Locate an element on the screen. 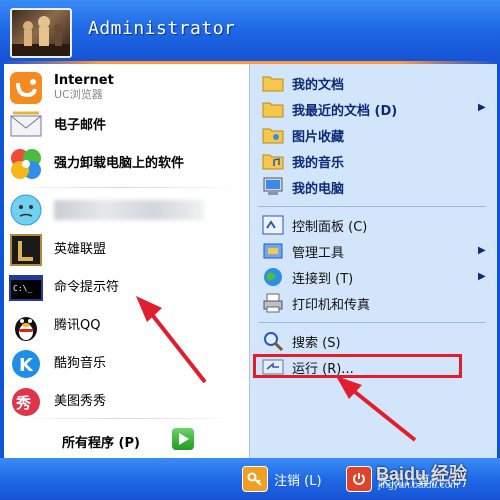 The width and height of the screenshot is (500, 500). smiley-icon is located at coordinates (26, 210).